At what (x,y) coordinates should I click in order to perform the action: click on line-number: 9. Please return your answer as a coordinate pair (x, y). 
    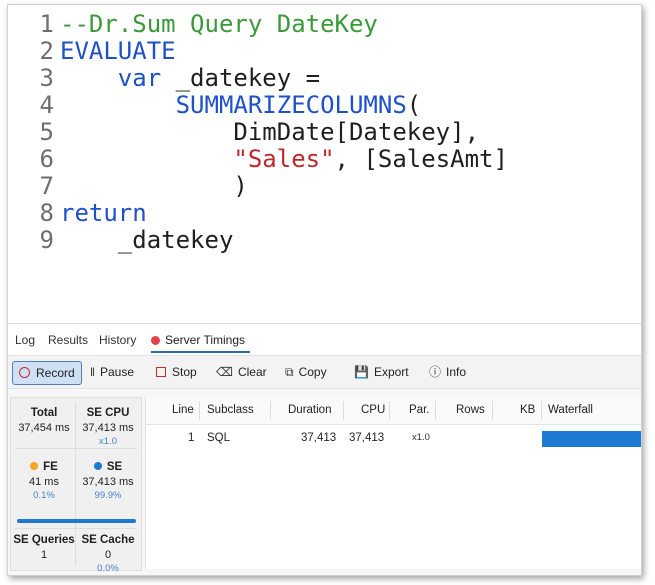
    Looking at the image, I should click on (46, 240).